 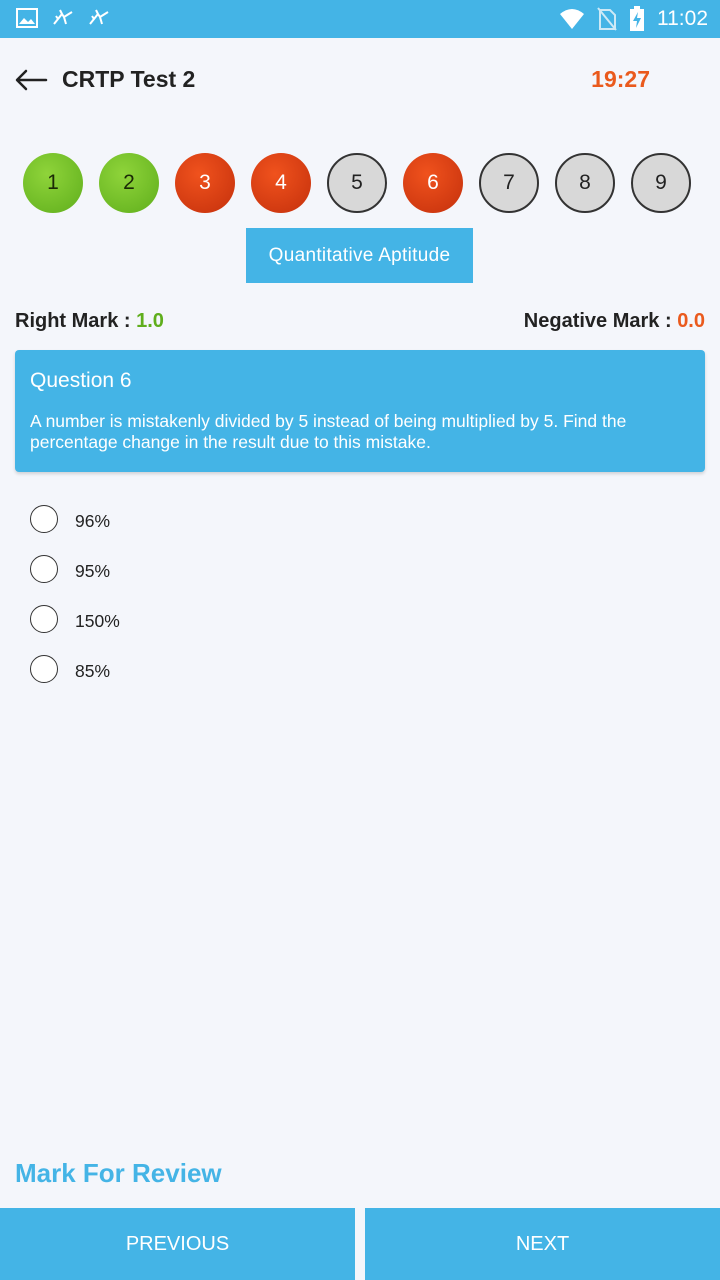 I want to click on status-bar-time: 11:02, so click(x=682, y=18).